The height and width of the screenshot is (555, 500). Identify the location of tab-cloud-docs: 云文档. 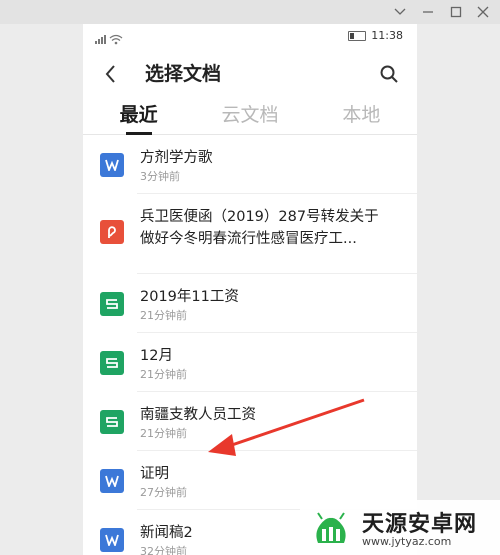
(249, 117).